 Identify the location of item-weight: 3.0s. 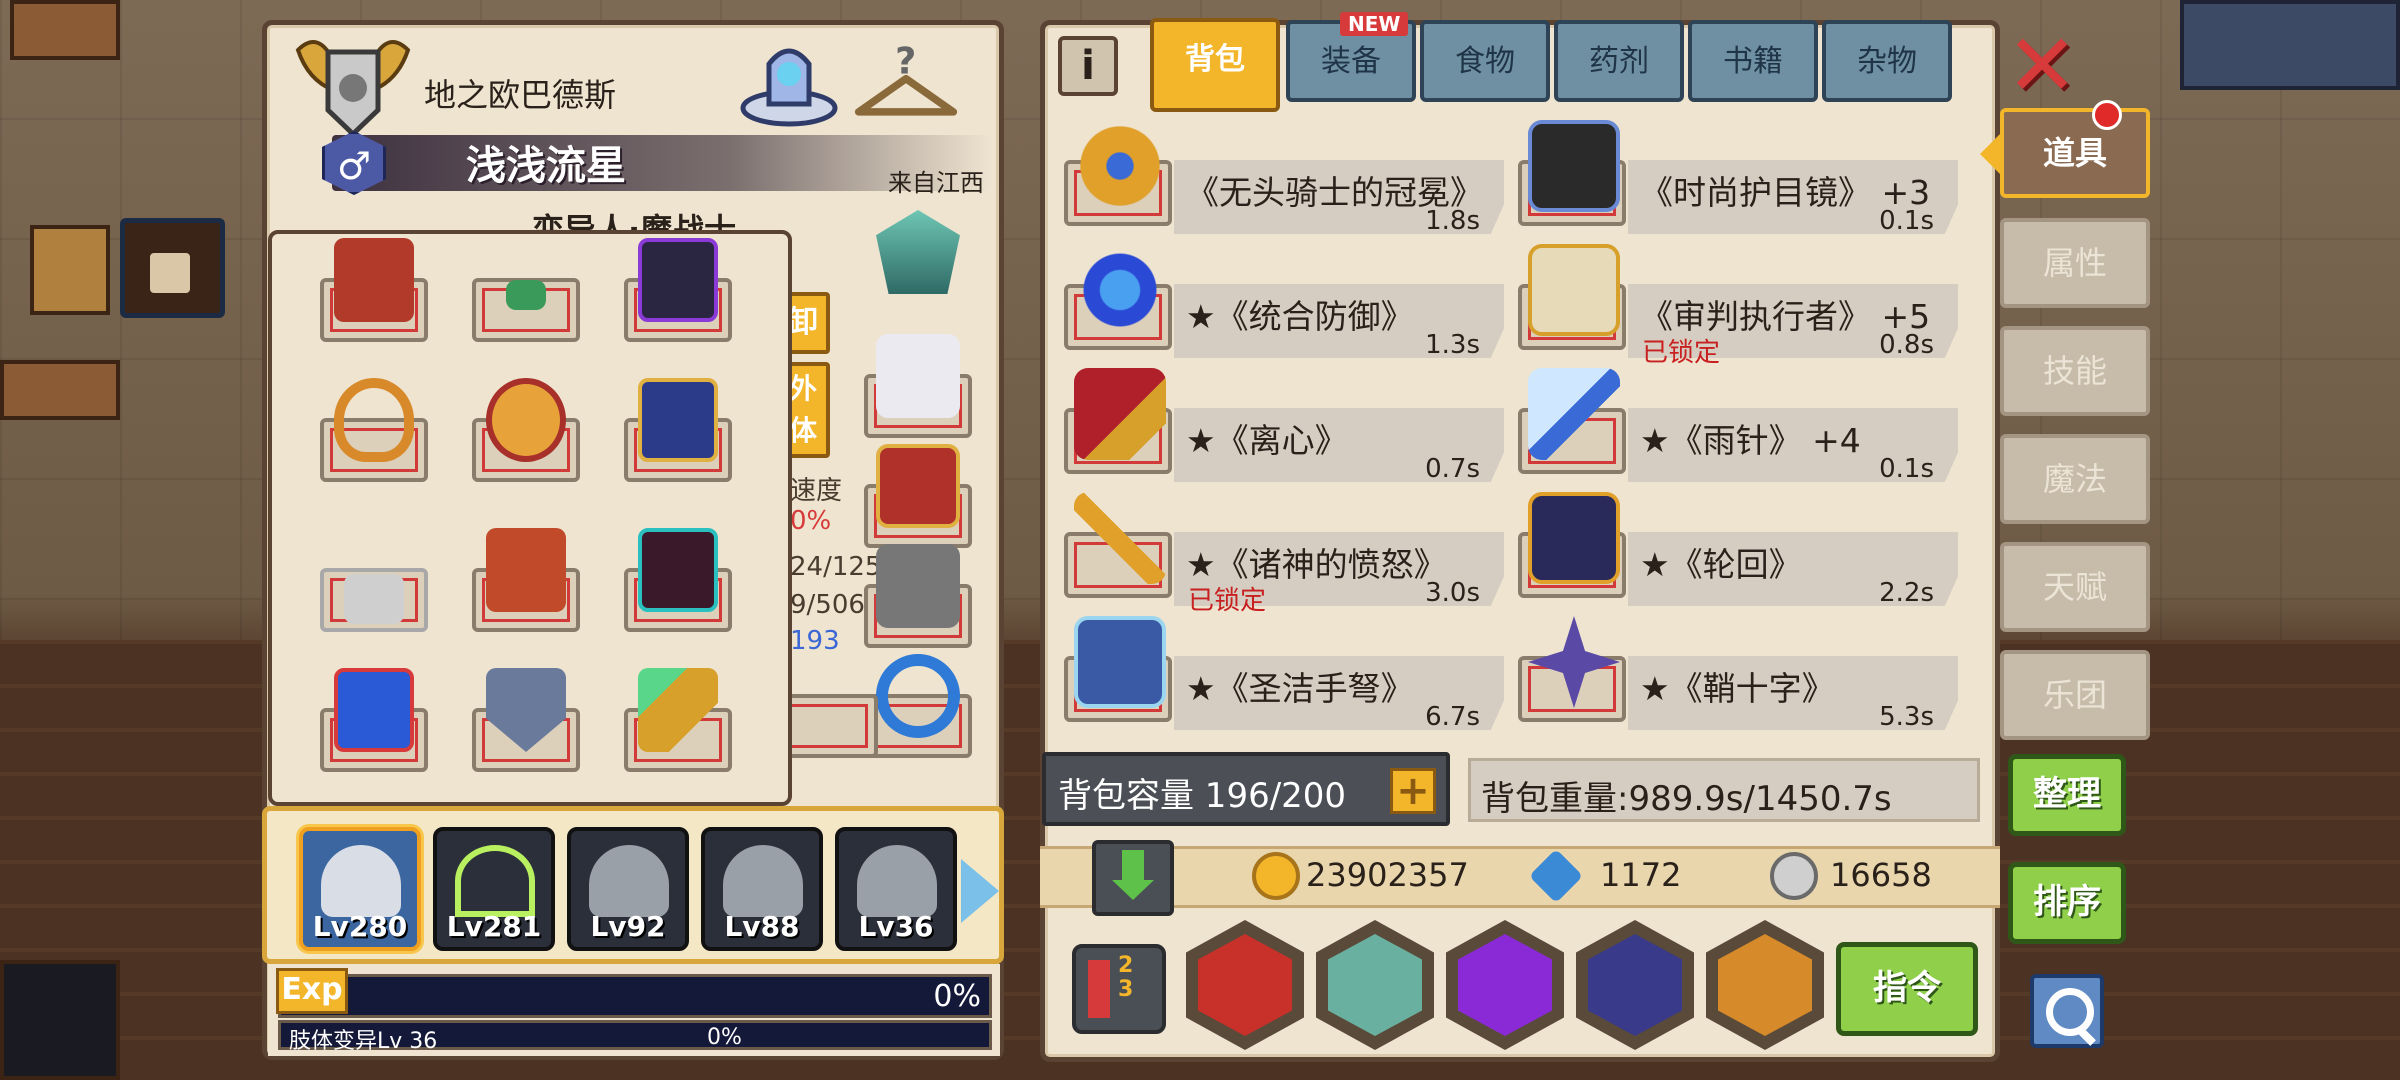
(1452, 593).